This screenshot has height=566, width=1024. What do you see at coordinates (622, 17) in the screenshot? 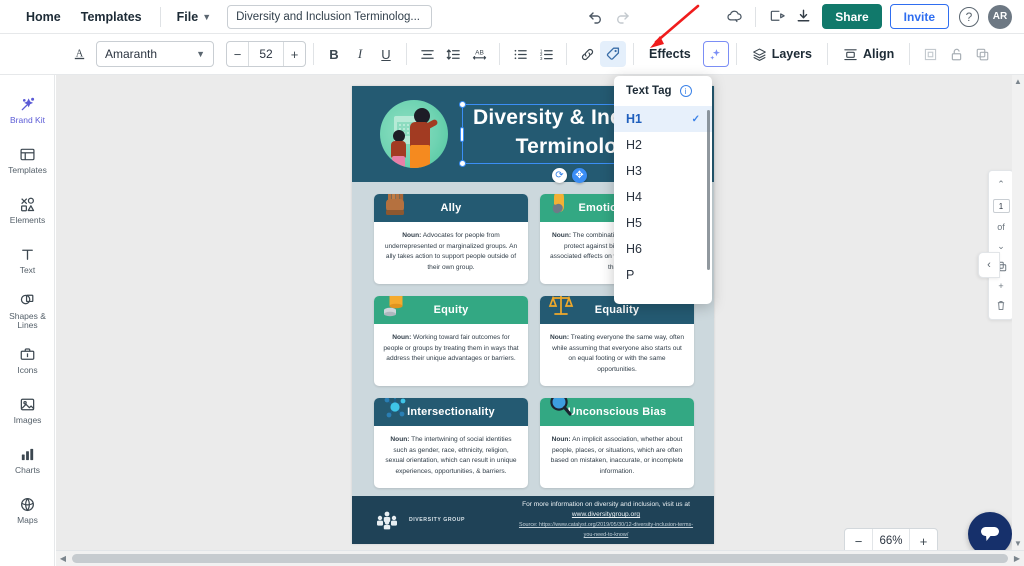
I see `redo-button` at bounding box center [622, 17].